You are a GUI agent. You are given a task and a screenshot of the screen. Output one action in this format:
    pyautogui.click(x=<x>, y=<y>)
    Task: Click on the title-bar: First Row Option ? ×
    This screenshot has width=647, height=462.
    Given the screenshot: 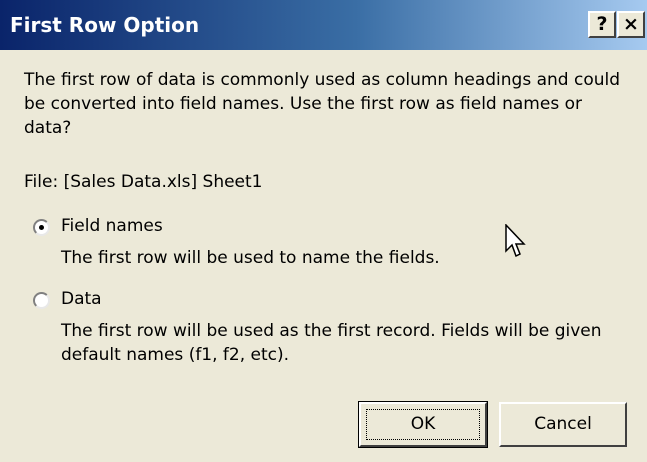 What is the action you would take?
    pyautogui.click(x=323, y=25)
    